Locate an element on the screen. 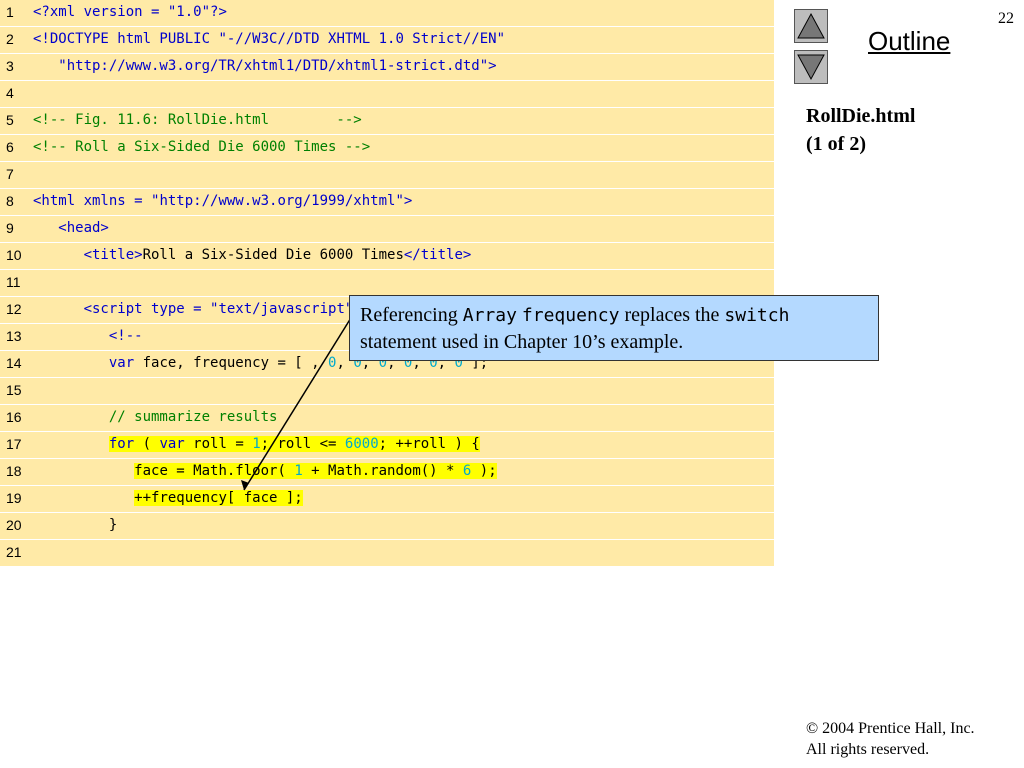 The image size is (1024, 768). code-token: <!-- Fig. 11.6: RollDie.html --> is located at coordinates (197, 120).